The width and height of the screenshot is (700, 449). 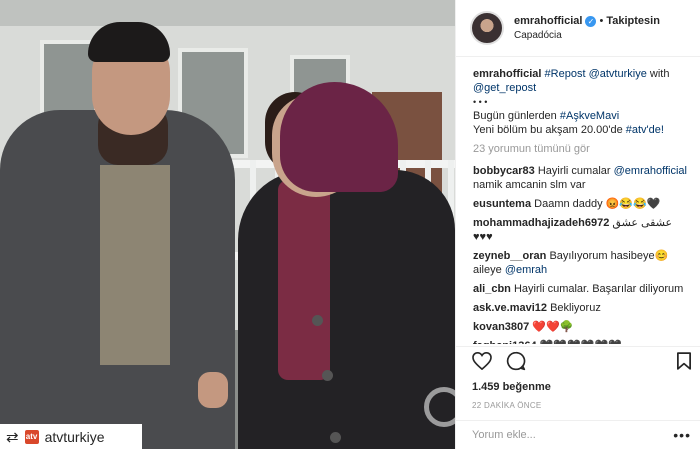 I want to click on comment-username: ask.ve.mavi12, so click(x=510, y=308).